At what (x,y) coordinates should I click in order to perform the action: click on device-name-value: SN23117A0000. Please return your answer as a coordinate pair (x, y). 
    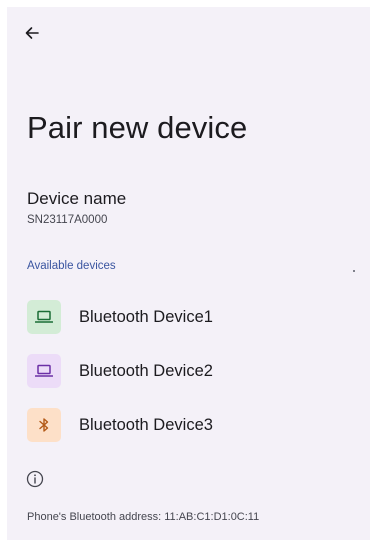
    Looking at the image, I should click on (67, 220).